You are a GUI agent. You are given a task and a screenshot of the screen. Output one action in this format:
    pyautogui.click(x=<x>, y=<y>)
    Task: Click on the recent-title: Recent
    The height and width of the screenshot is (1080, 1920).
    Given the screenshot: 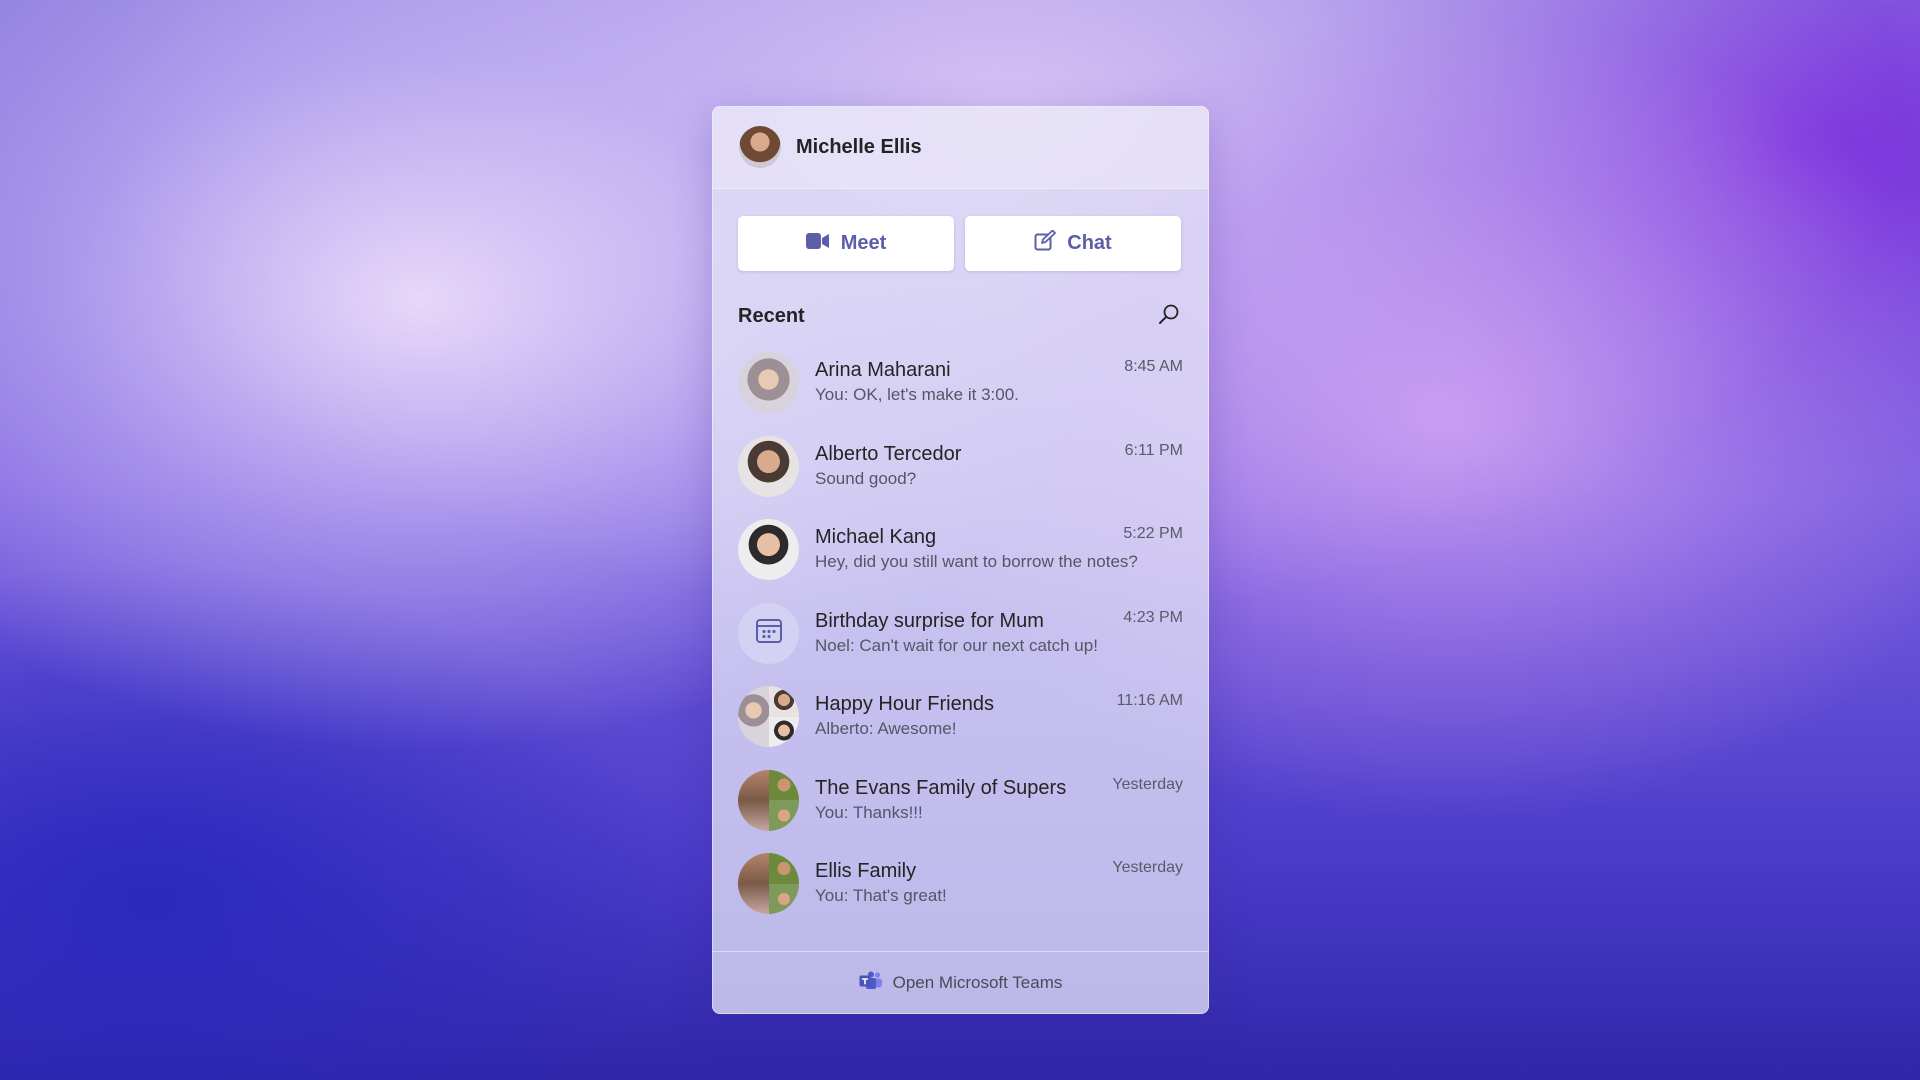 What is the action you would take?
    pyautogui.click(x=771, y=315)
    